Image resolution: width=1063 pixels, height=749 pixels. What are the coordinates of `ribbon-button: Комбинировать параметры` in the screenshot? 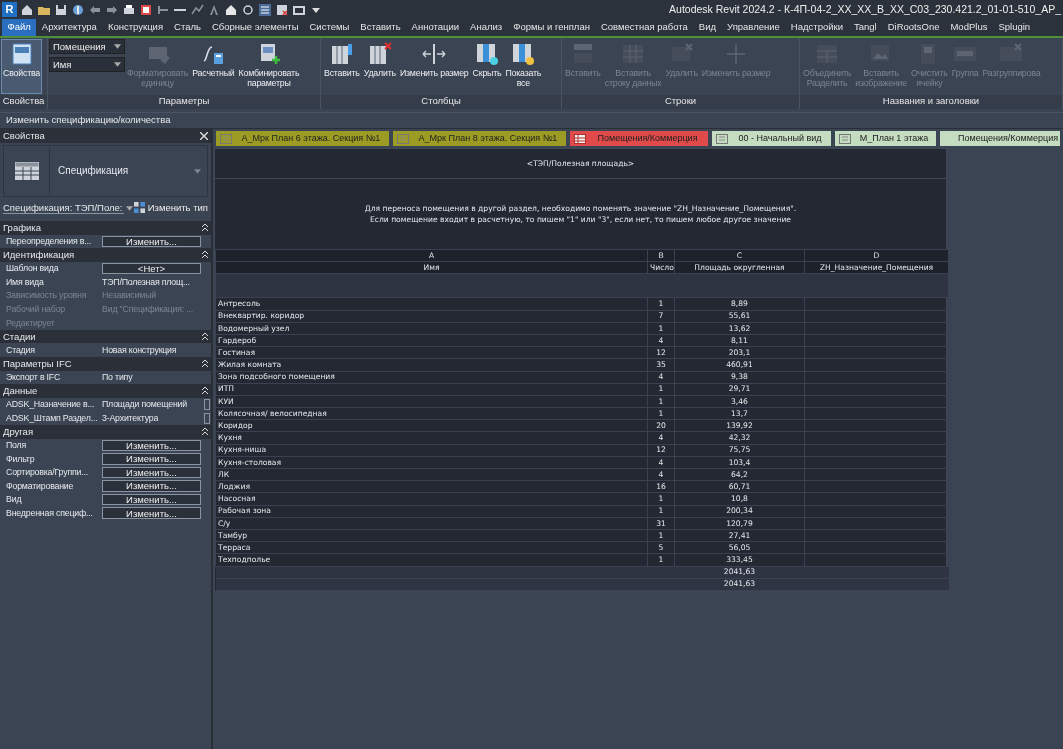 It's located at (269, 66).